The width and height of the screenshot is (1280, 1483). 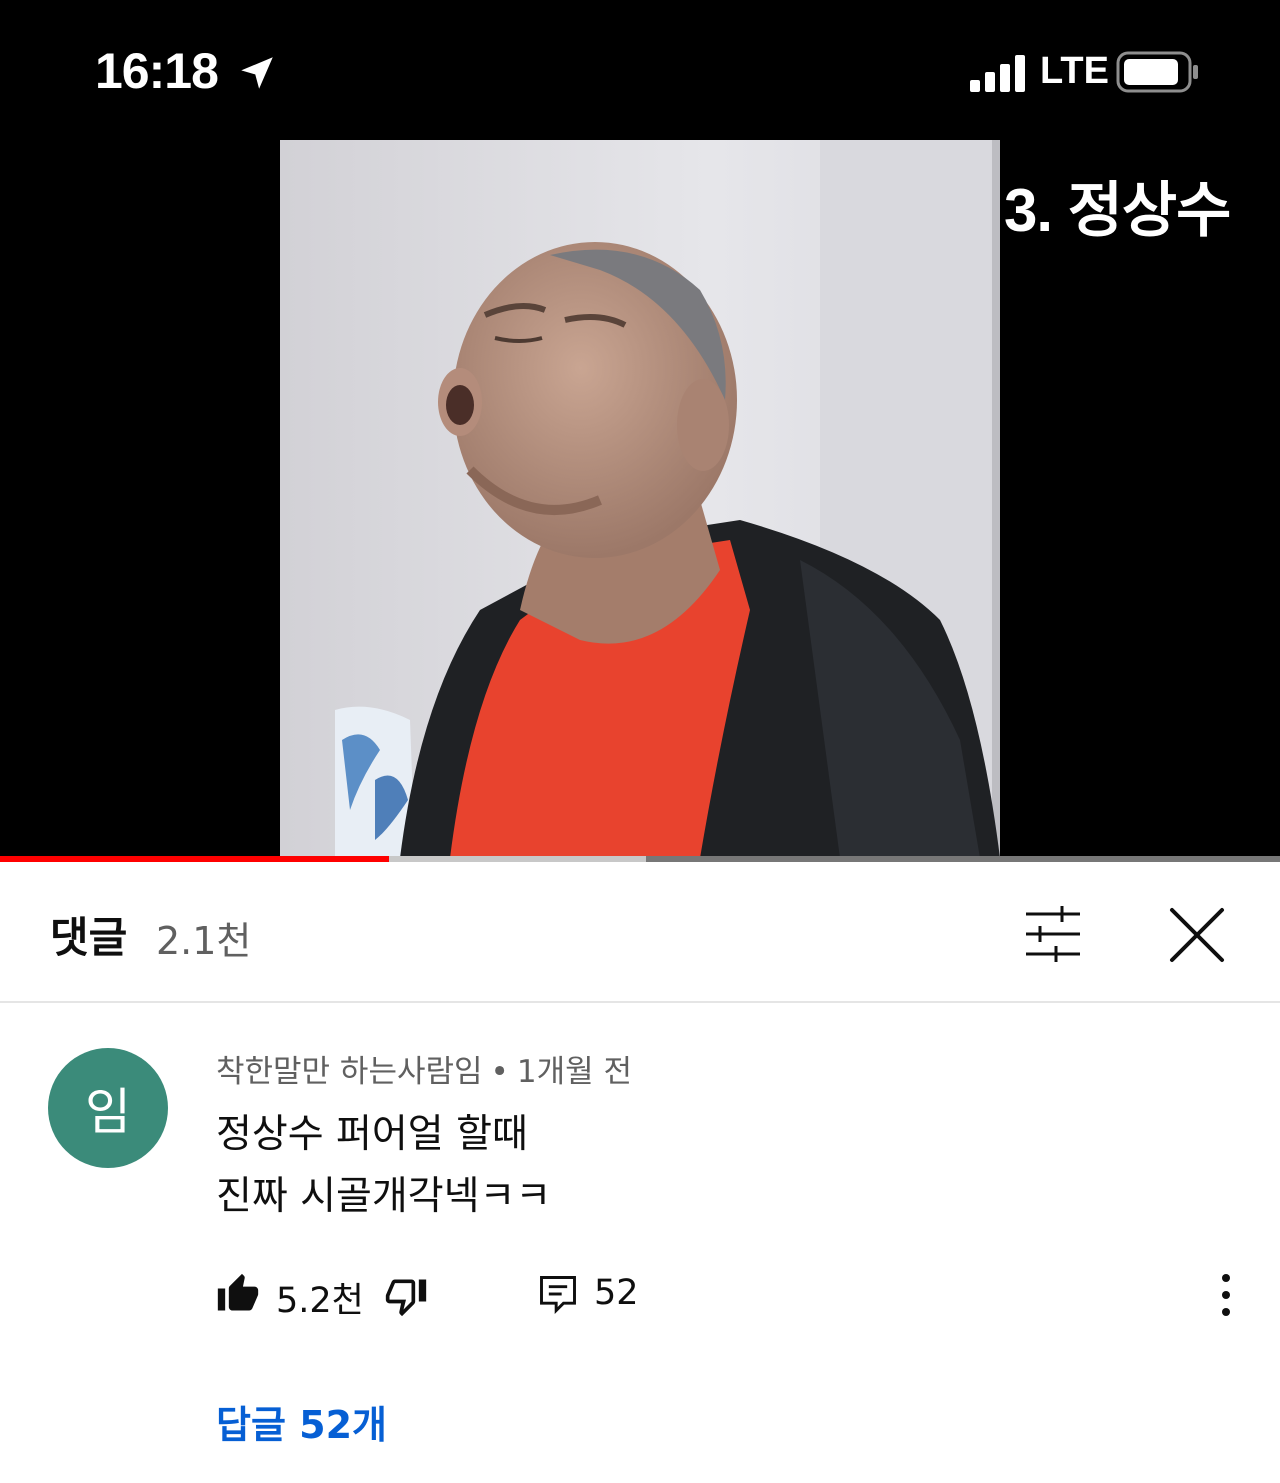 What do you see at coordinates (640, 932) in the screenshot?
I see `comments-header: 댓글 2.1천` at bounding box center [640, 932].